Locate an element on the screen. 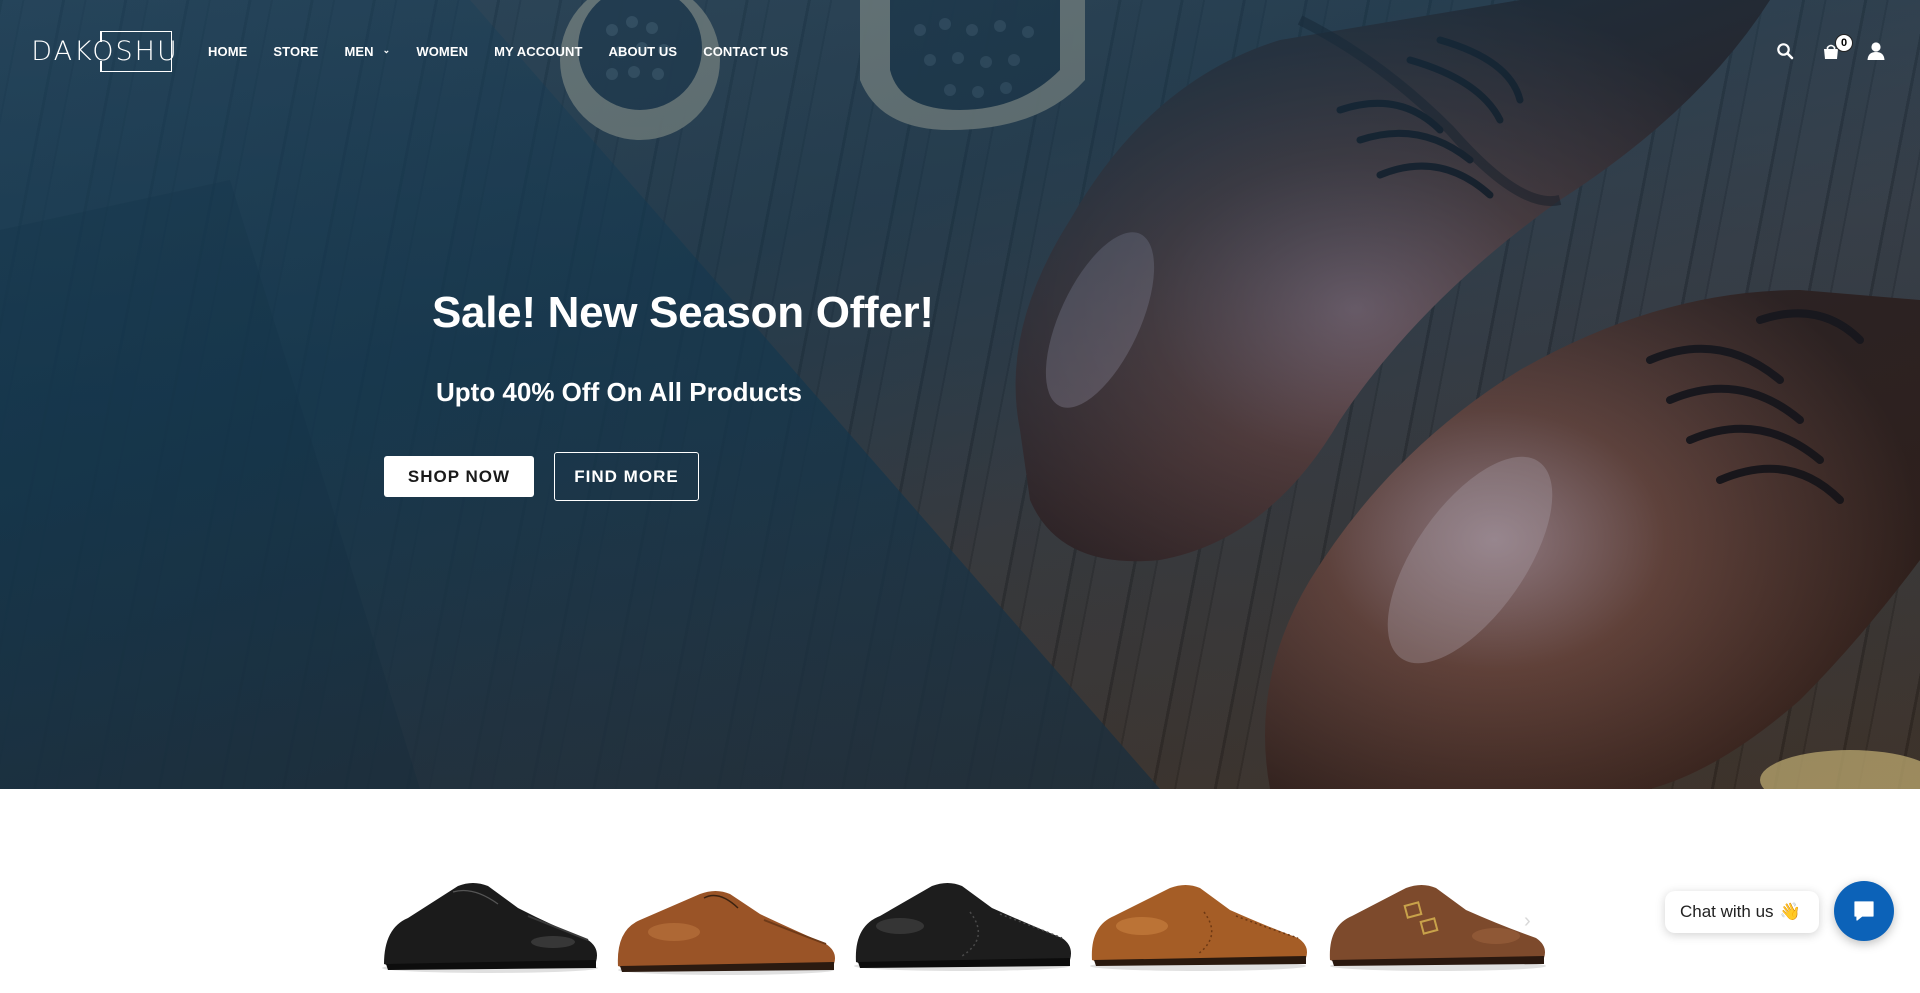 Image resolution: width=1920 pixels, height=993 pixels. chat-with-us-prompt: Chat with us 👋 is located at coordinates (1742, 912).